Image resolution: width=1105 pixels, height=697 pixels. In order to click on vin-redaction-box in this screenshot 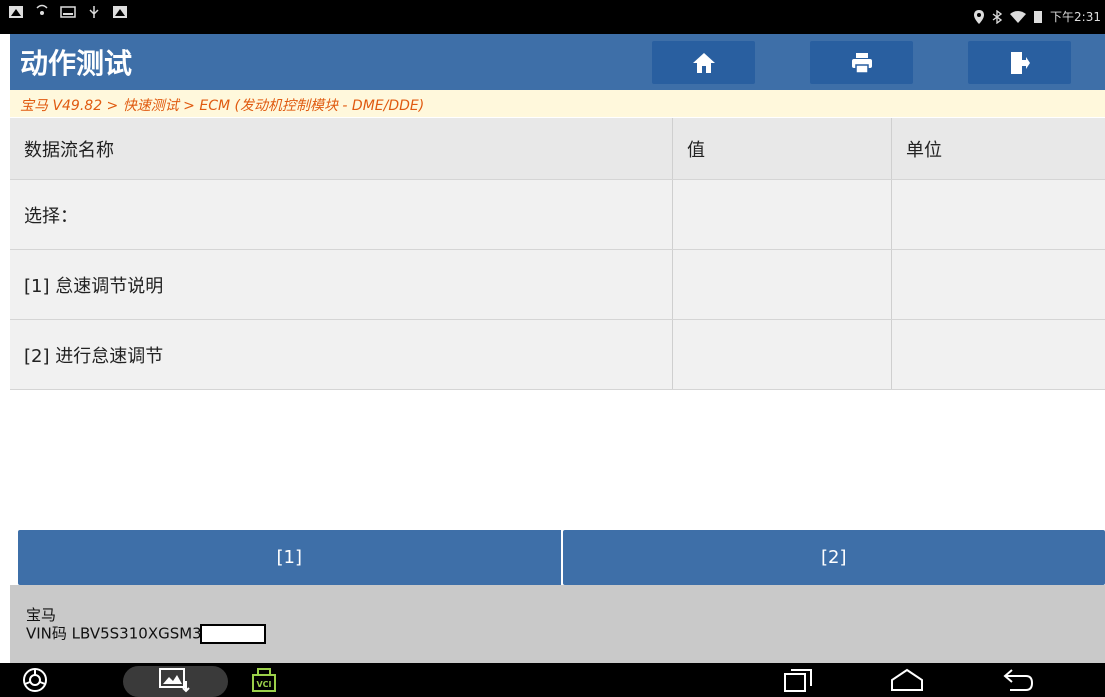, I will do `click(232, 634)`.